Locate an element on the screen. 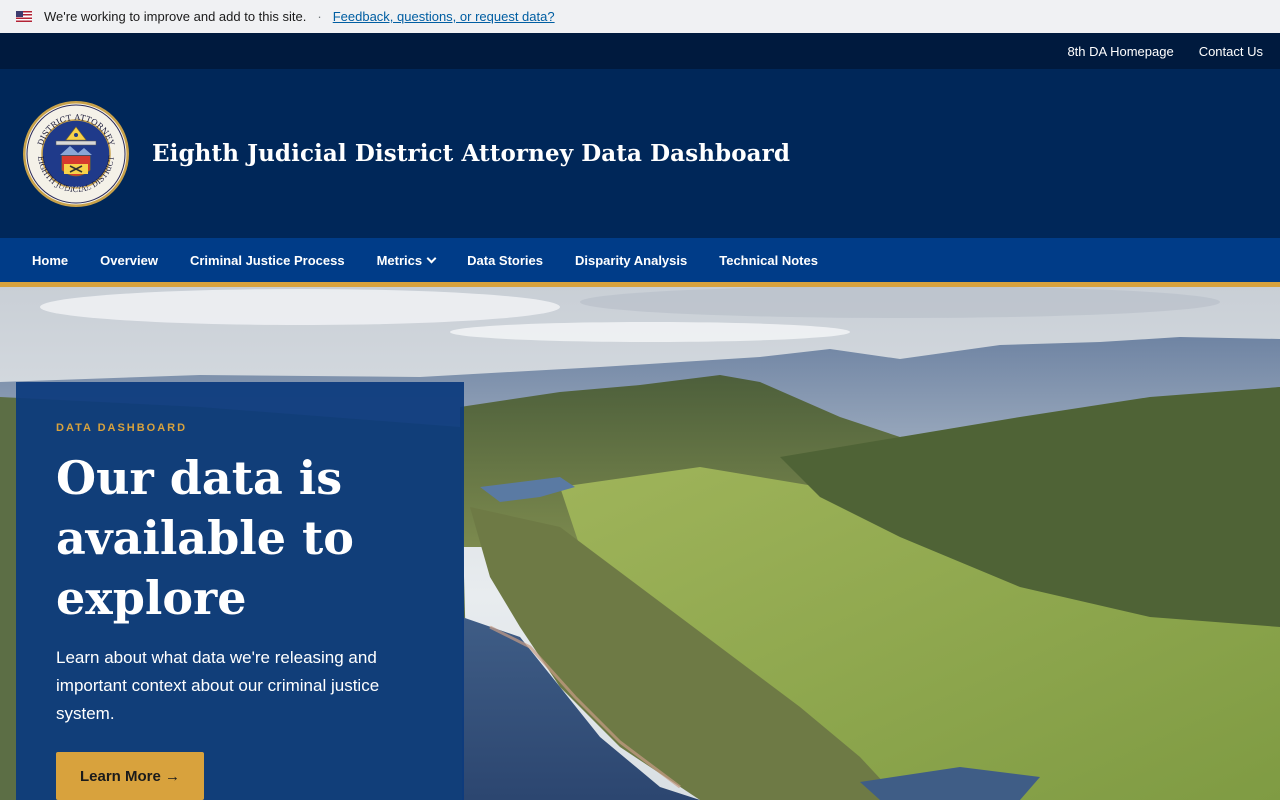 The width and height of the screenshot is (1280, 800). da-homepage-link: 8th DA Homepage is located at coordinates (1120, 51).